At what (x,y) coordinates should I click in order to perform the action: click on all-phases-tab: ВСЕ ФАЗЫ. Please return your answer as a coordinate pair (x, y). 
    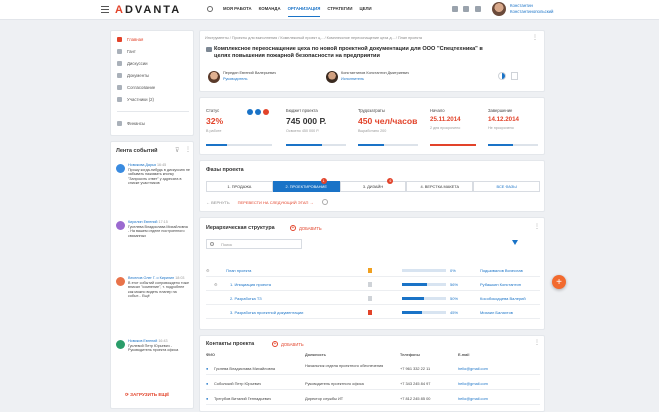
    Looking at the image, I should click on (506, 186).